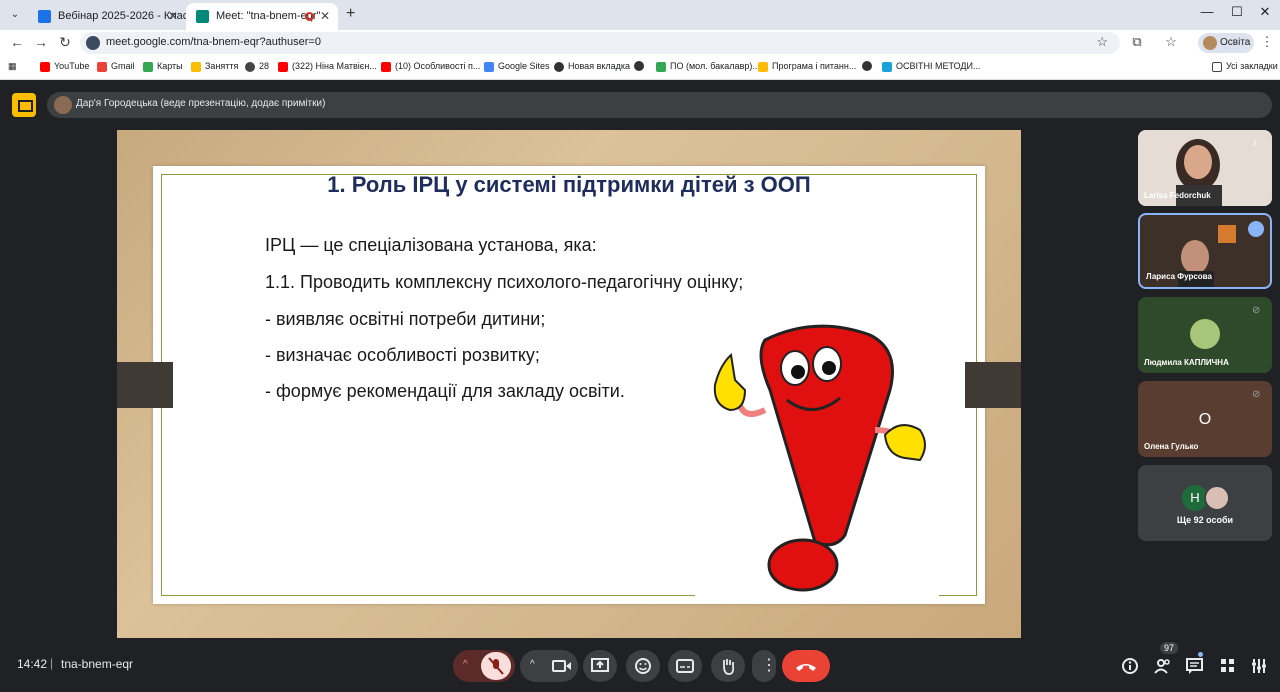 This screenshot has width=1280, height=692. What do you see at coordinates (12, 66) in the screenshot?
I see `apps-icon: ▦` at bounding box center [12, 66].